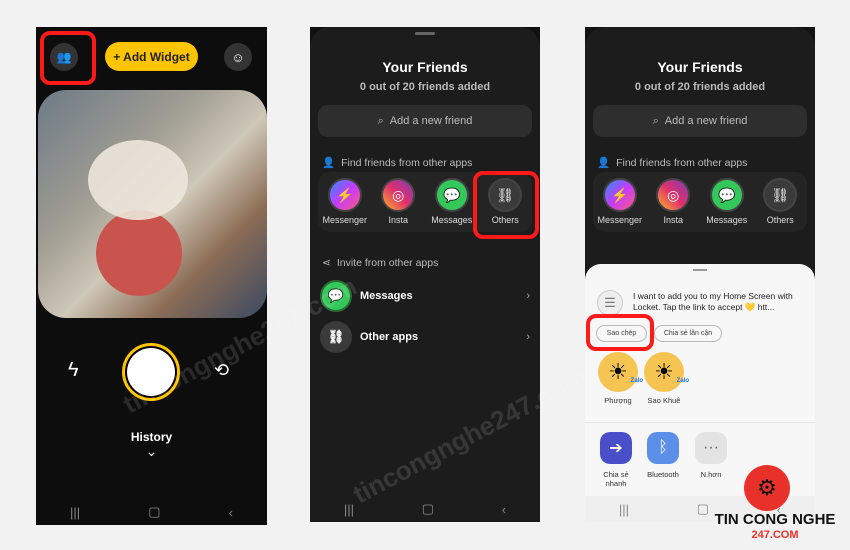 The height and width of the screenshot is (550, 850). I want to click on gear-logo-icon: ⚙, so click(767, 488).